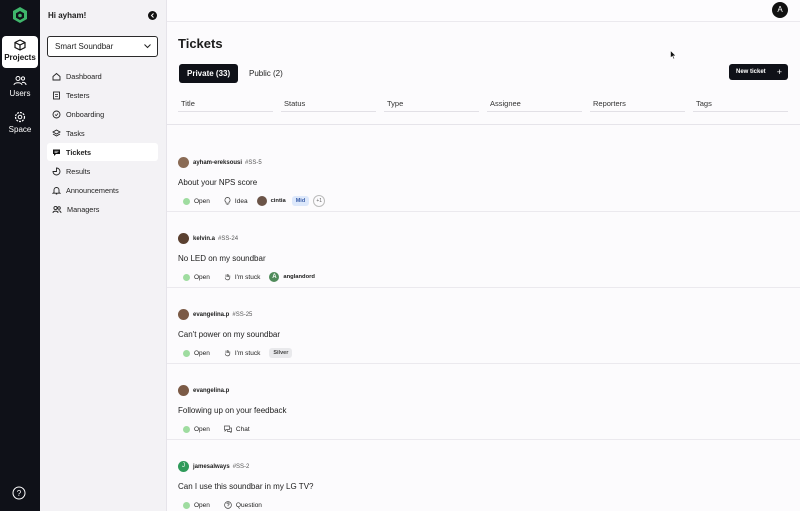 This screenshot has height=511, width=800. Describe the element at coordinates (278, 201) in the screenshot. I see `assignee-name: cintia` at that location.